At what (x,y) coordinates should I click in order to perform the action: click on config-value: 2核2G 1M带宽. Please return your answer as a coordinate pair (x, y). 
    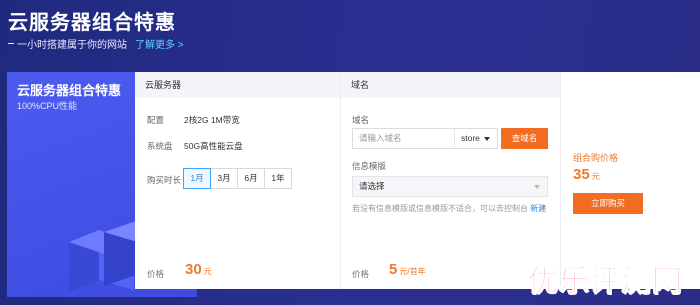
    Looking at the image, I should click on (212, 120).